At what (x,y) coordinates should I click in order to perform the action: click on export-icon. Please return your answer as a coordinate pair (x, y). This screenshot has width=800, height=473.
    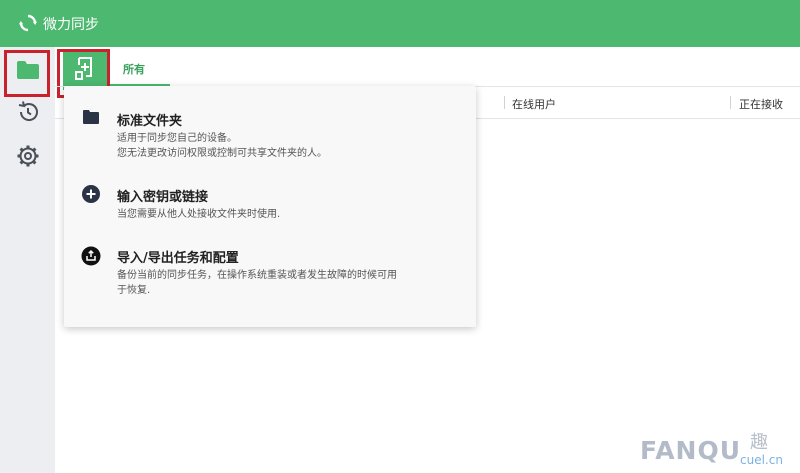
    Looking at the image, I should click on (91, 256).